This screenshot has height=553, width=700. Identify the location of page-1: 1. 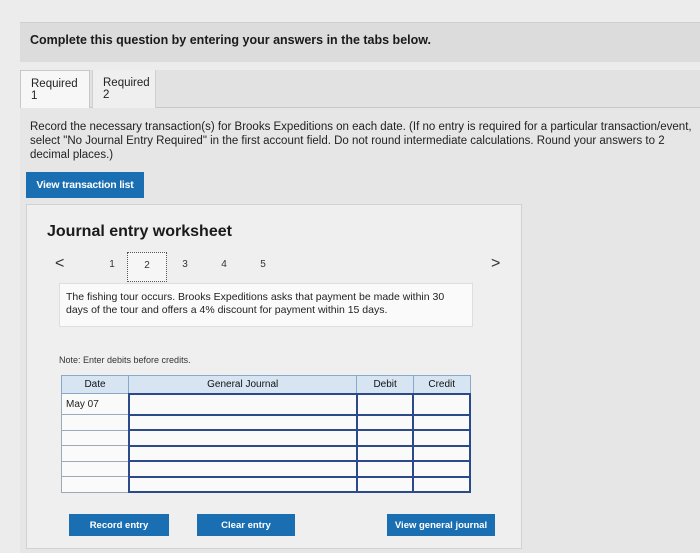
(112, 264).